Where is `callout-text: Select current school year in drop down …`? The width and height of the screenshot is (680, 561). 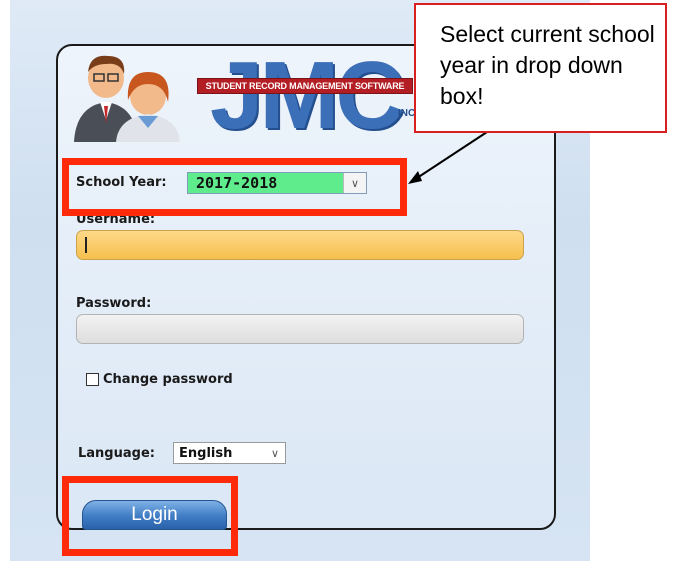
callout-text: Select current school year in drop down … is located at coordinates (547, 65).